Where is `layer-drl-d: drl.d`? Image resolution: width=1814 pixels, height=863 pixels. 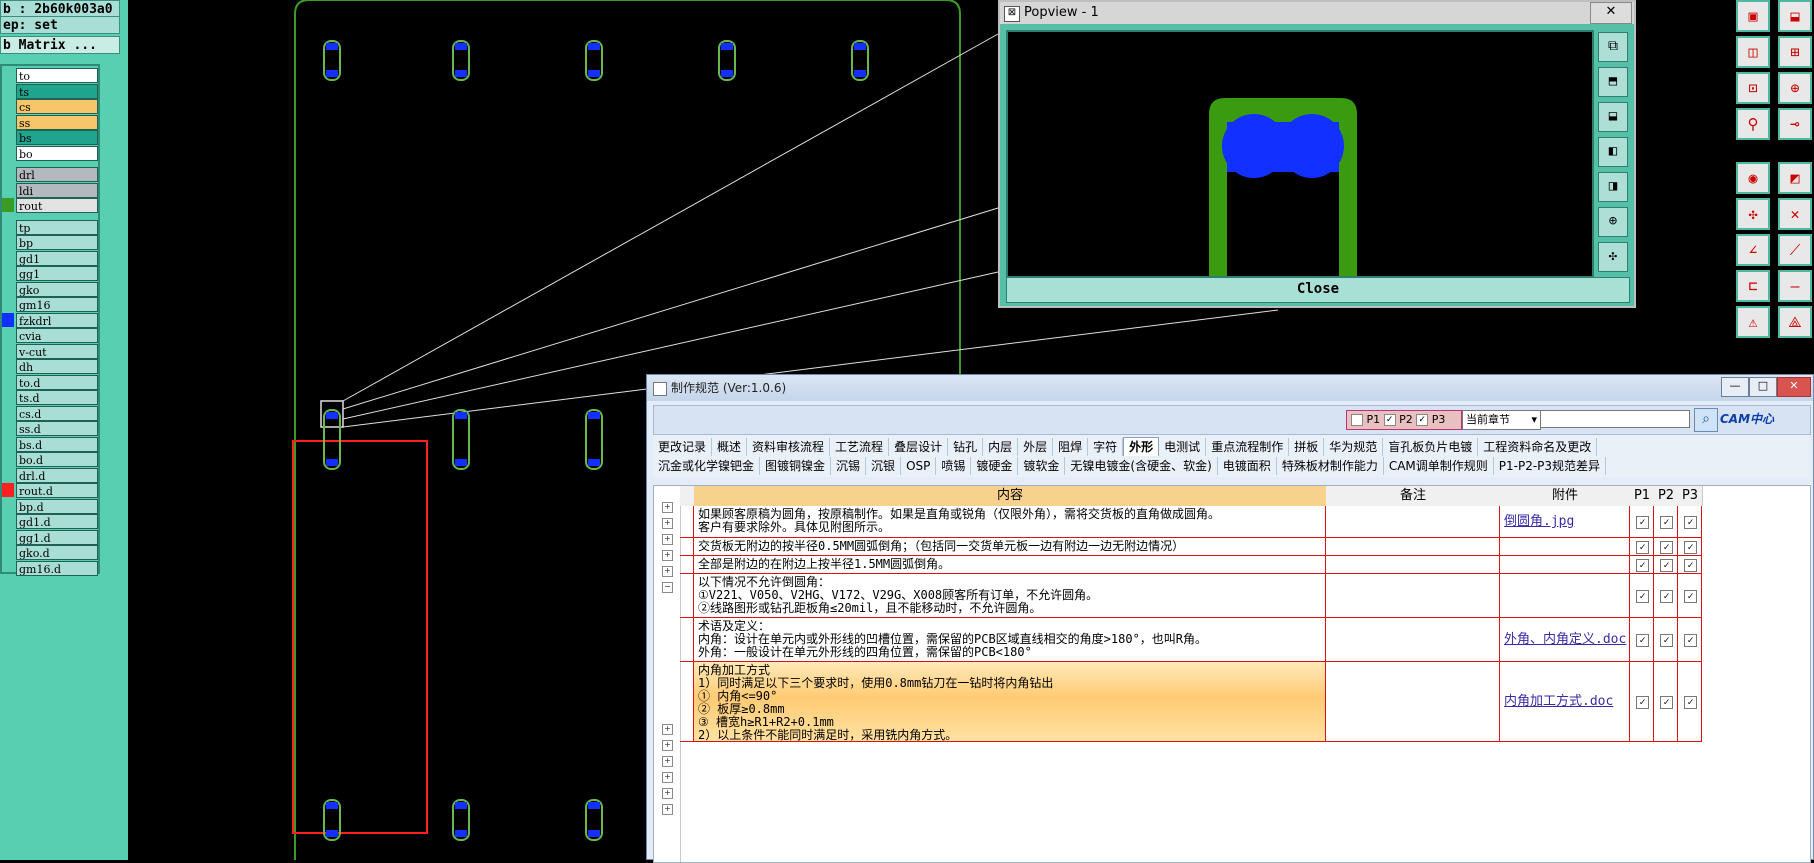 layer-drl-d: drl.d is located at coordinates (57, 475).